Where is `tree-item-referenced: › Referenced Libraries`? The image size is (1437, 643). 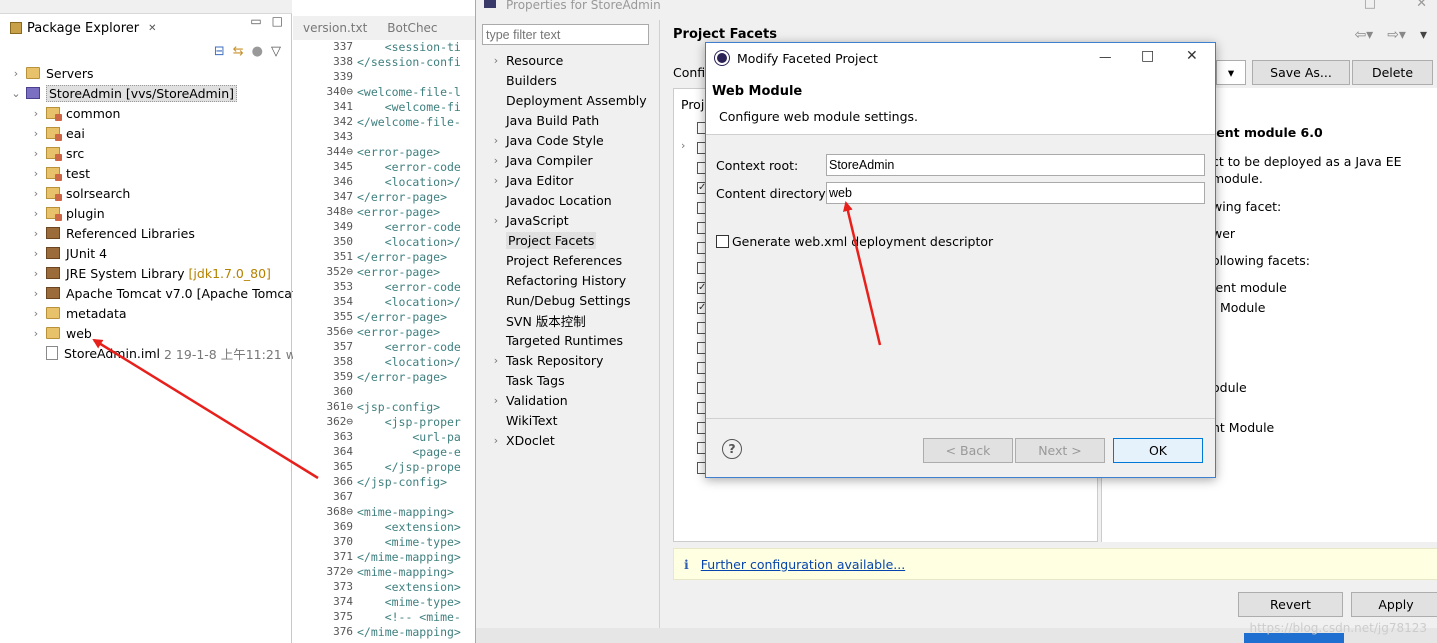 tree-item-referenced: › Referenced Libraries is located at coordinates (112, 233).